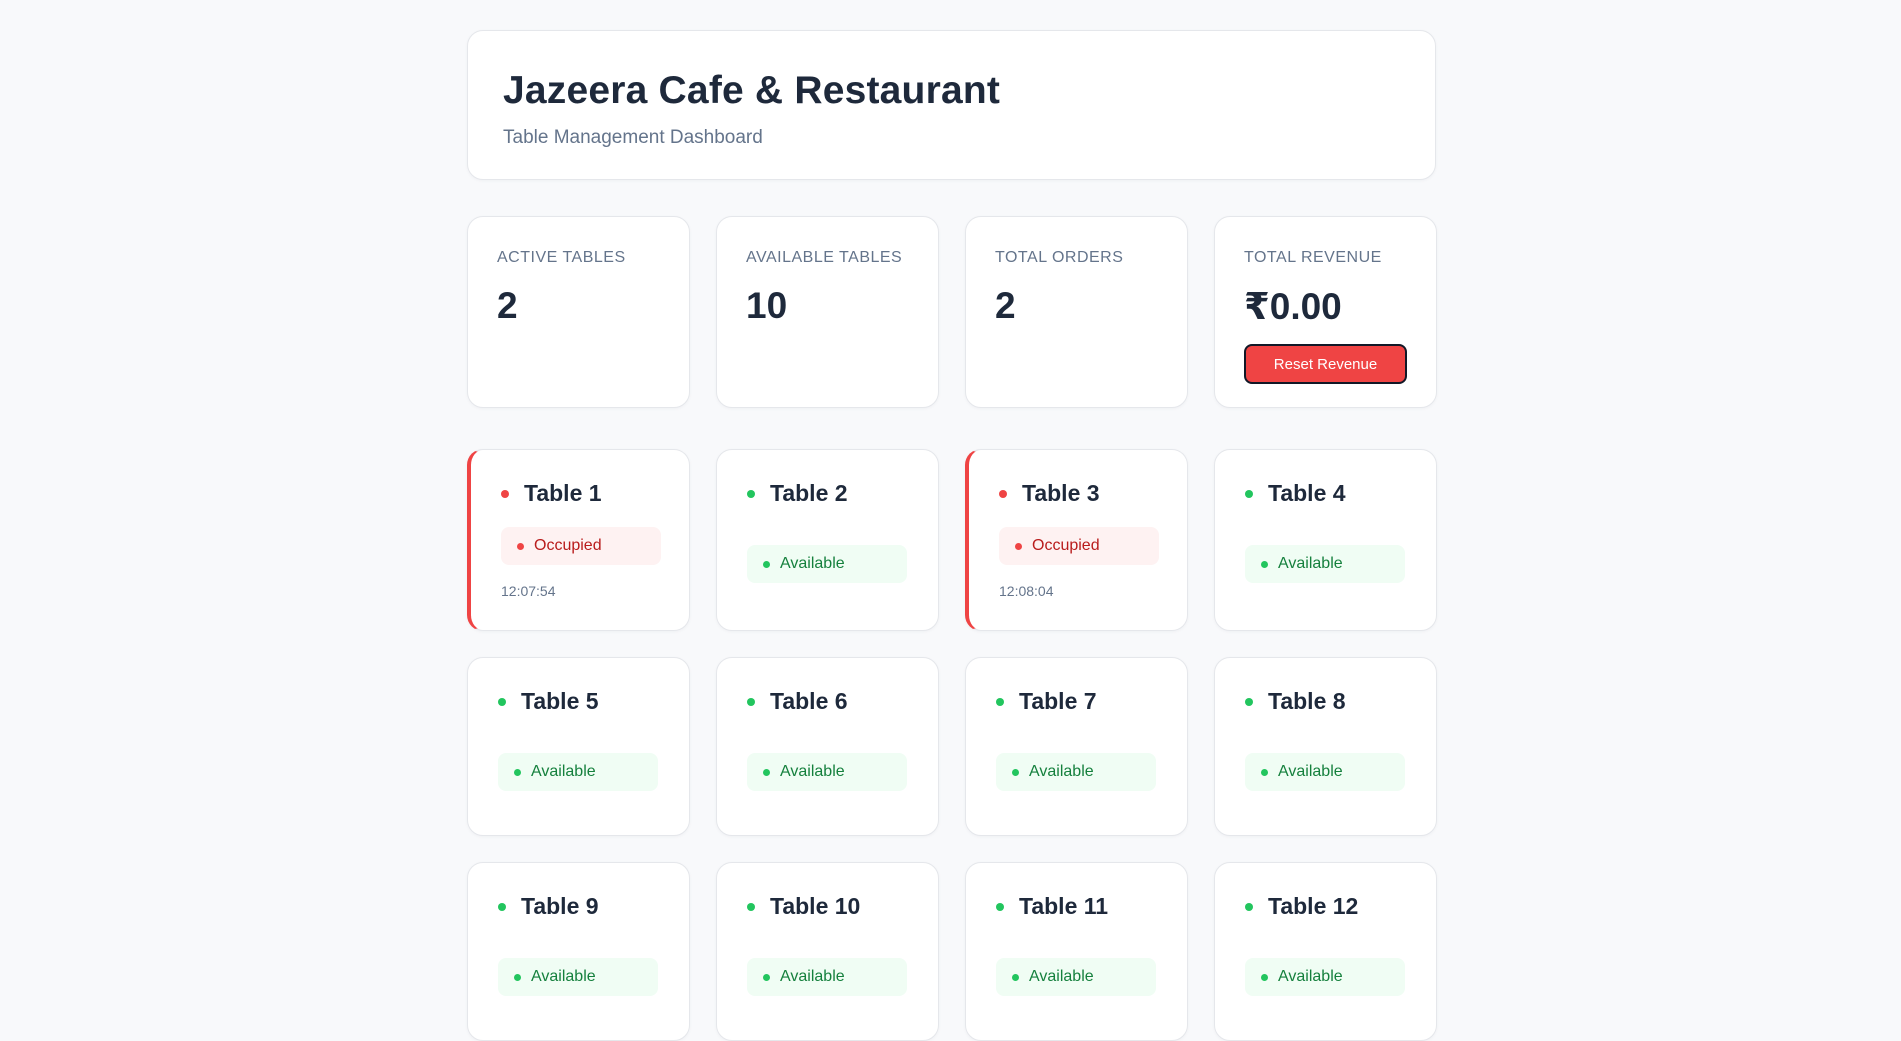 The height and width of the screenshot is (1041, 1901). I want to click on table-card: Table 1 Occupied 12:07:54, so click(578, 540).